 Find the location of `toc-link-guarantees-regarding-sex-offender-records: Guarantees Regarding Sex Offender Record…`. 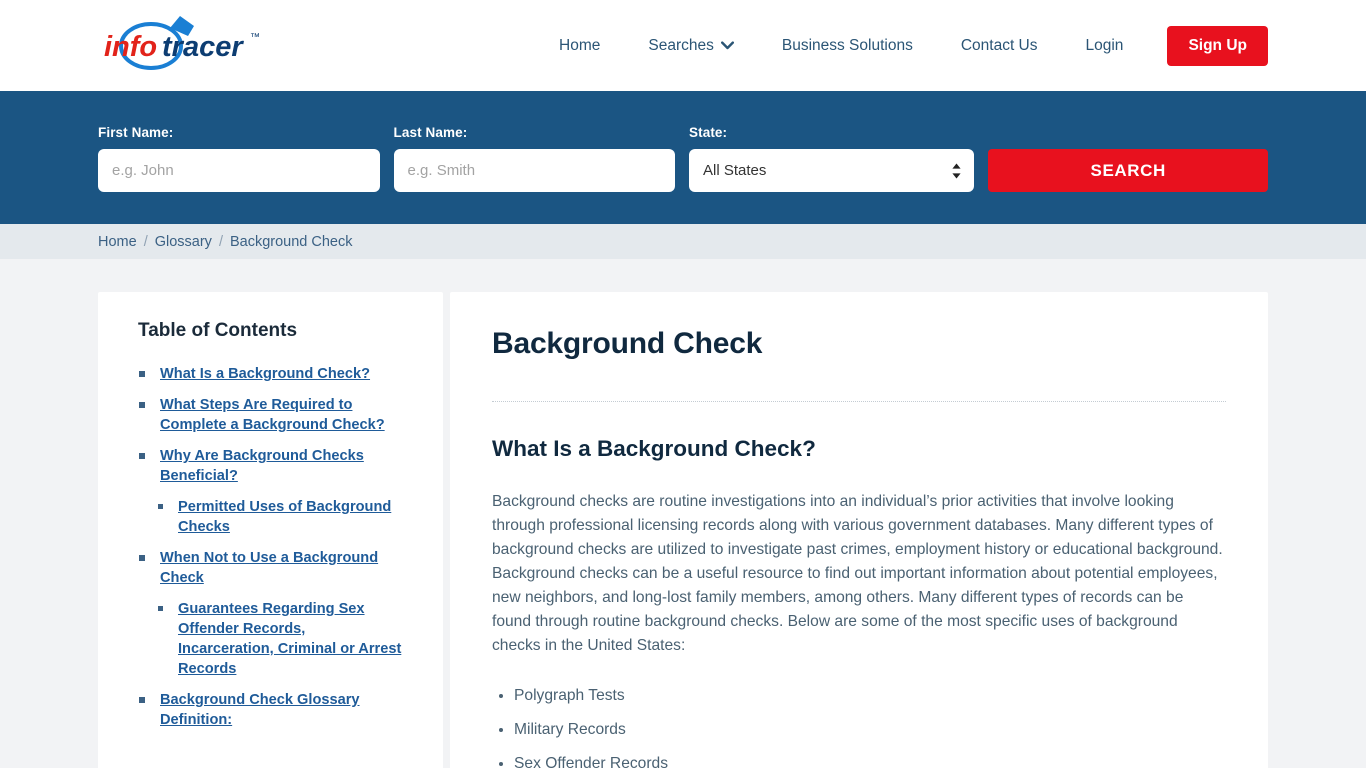

toc-link-guarantees-regarding-sex-offender-records: Guarantees Regarding Sex Offender Record… is located at coordinates (289, 639).